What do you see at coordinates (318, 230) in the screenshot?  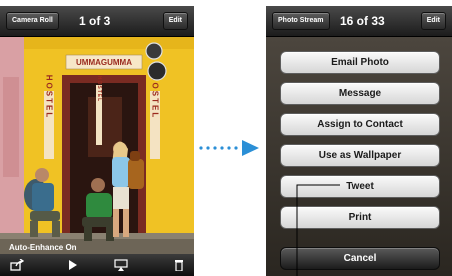 I see `tweet-callout-line` at bounding box center [318, 230].